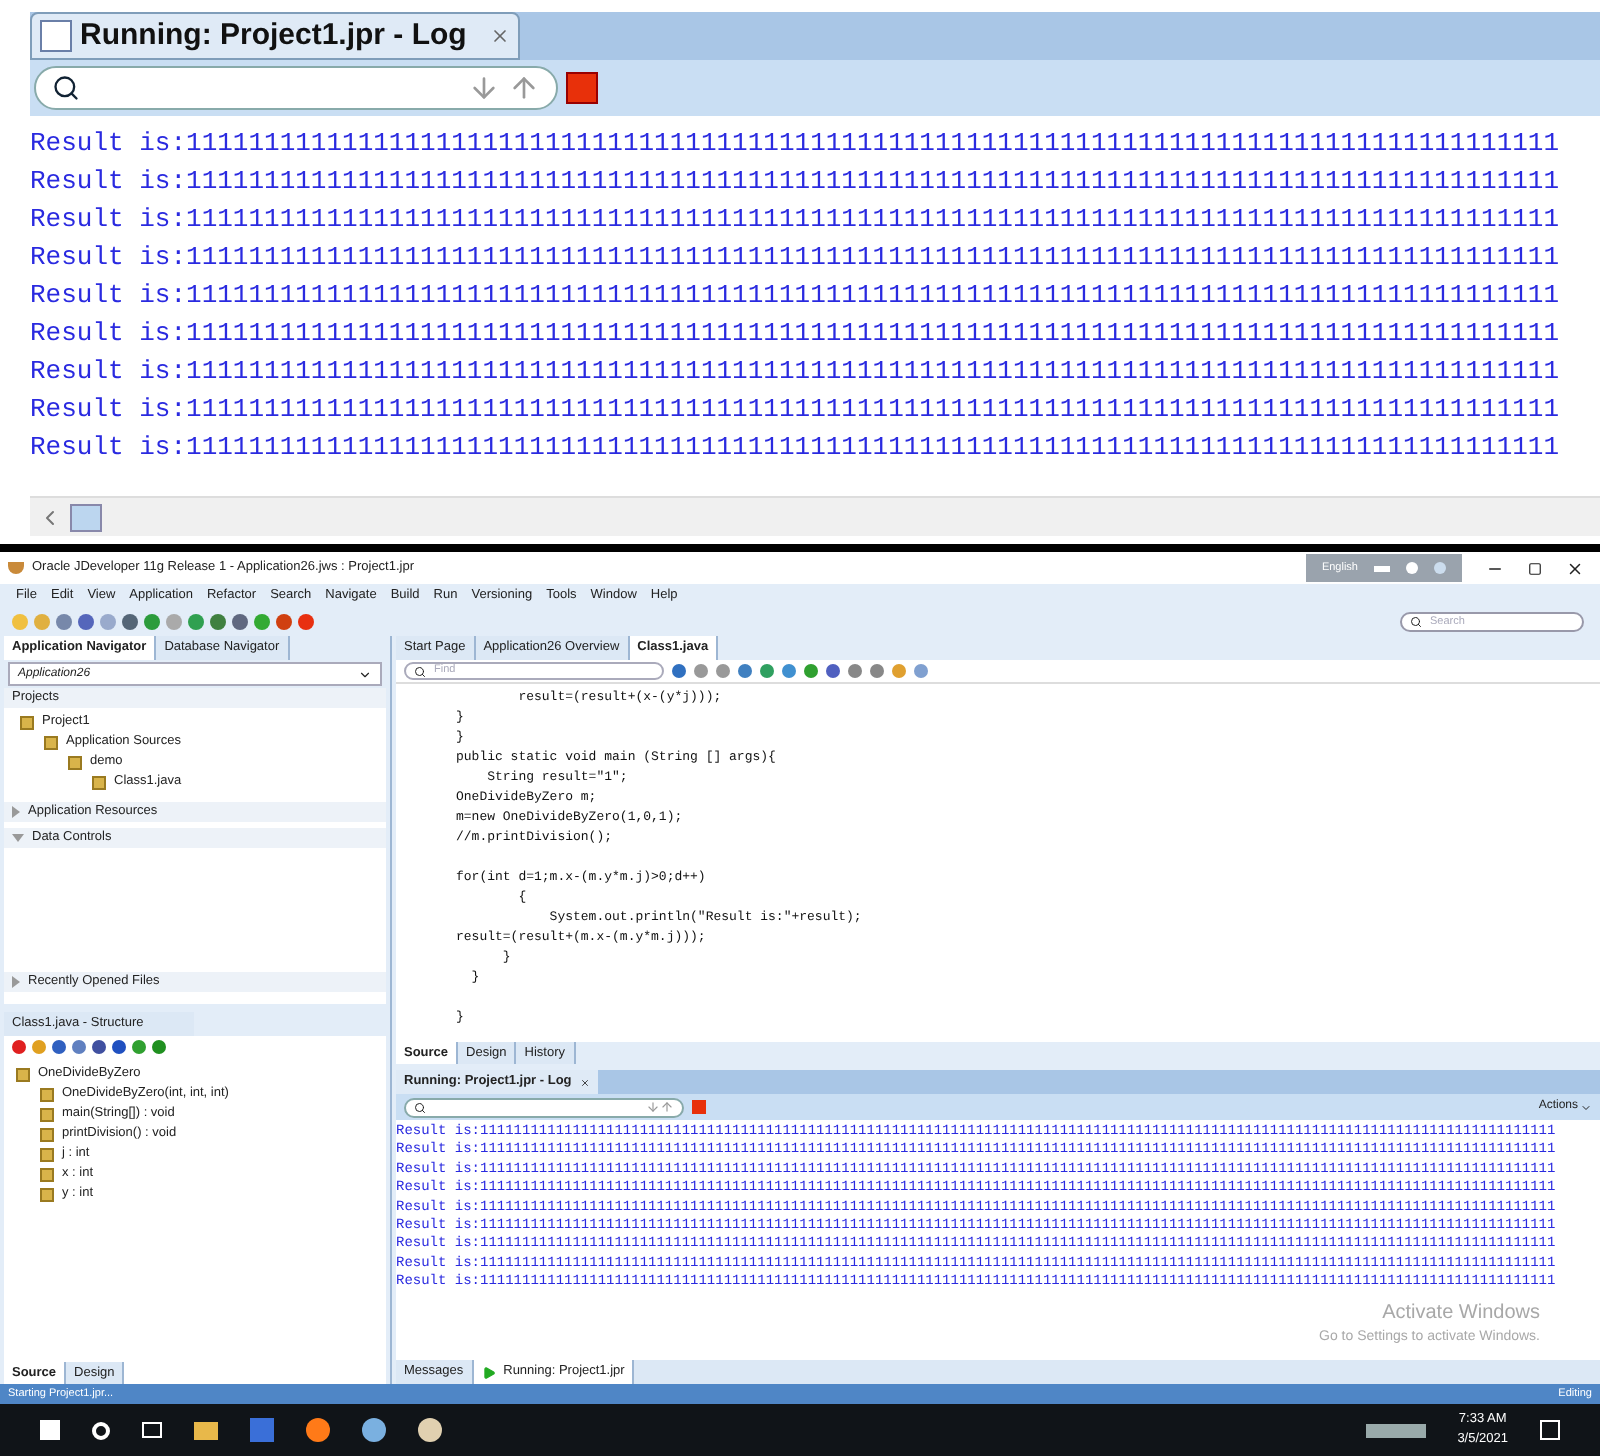  I want to click on task-view-icon, so click(152, 1430).